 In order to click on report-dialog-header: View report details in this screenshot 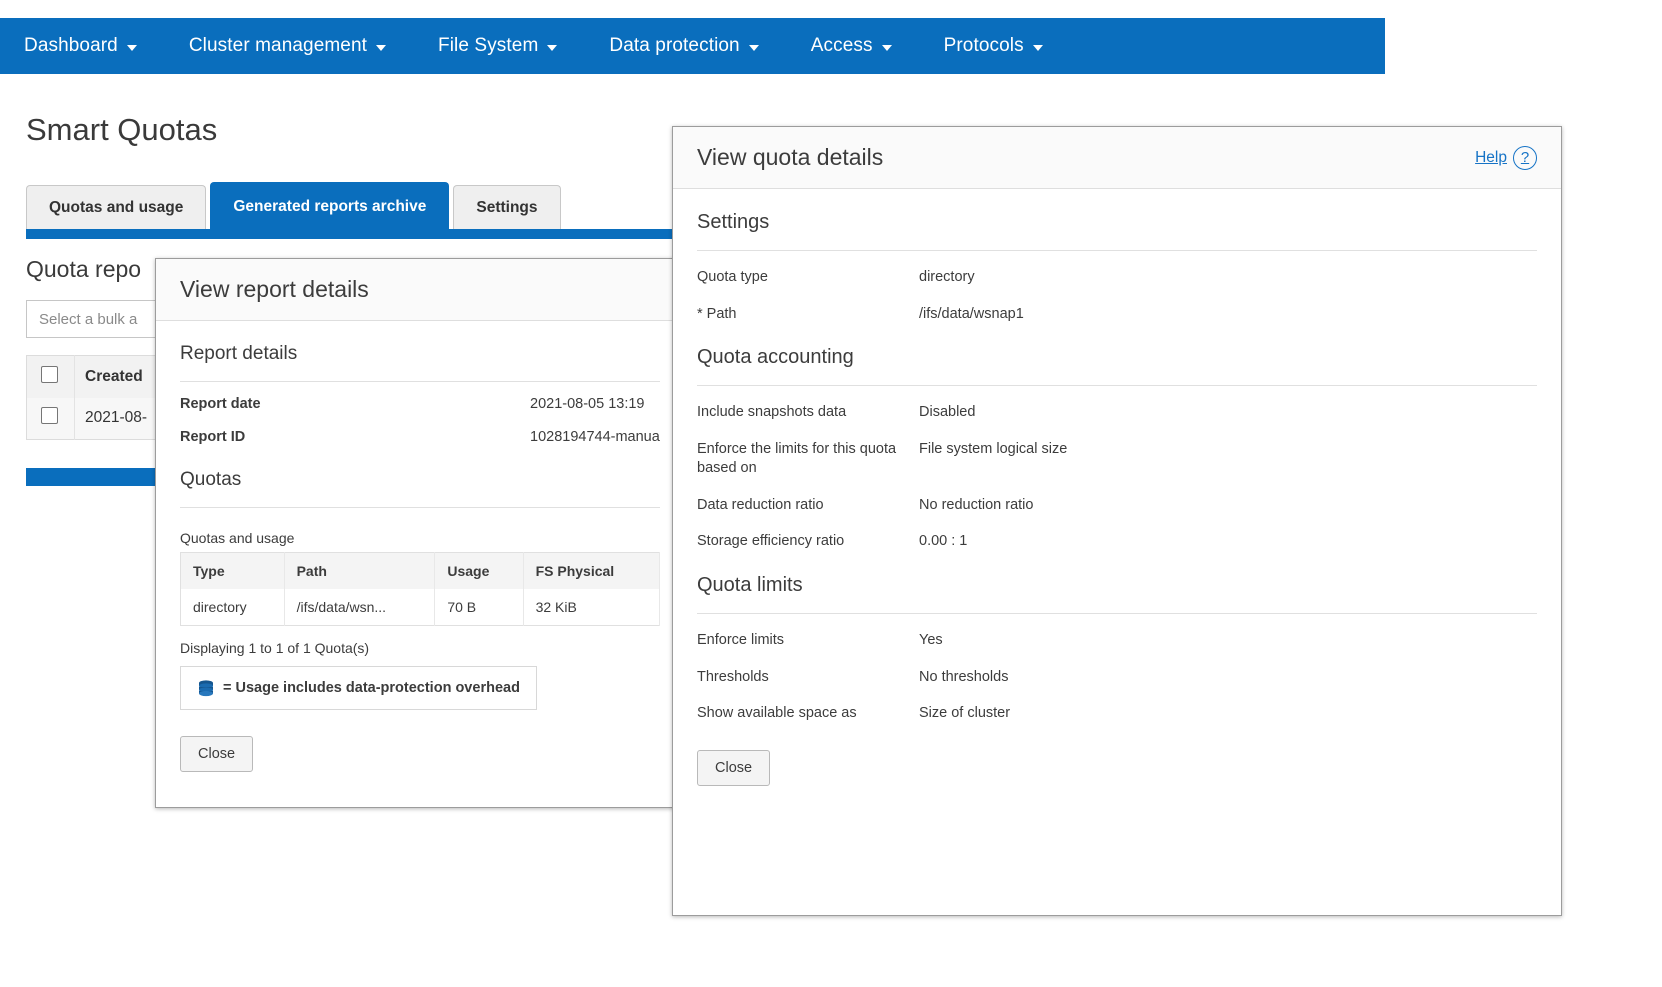, I will do `click(420, 290)`.